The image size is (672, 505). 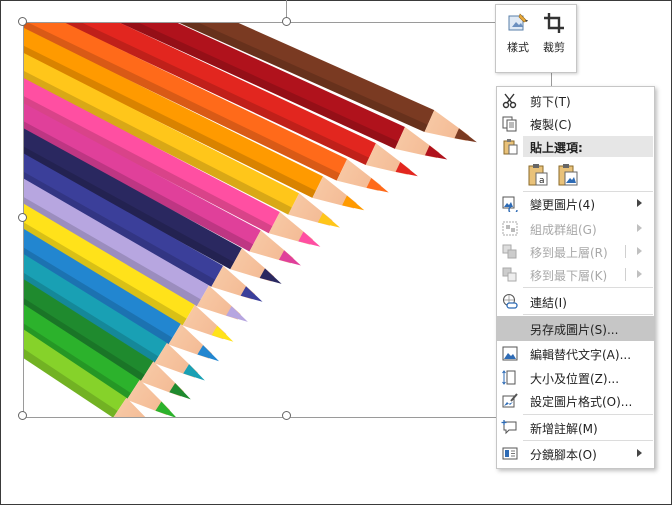 I want to click on mini-toolbar: 樣式 裁剪, so click(x=536, y=38).